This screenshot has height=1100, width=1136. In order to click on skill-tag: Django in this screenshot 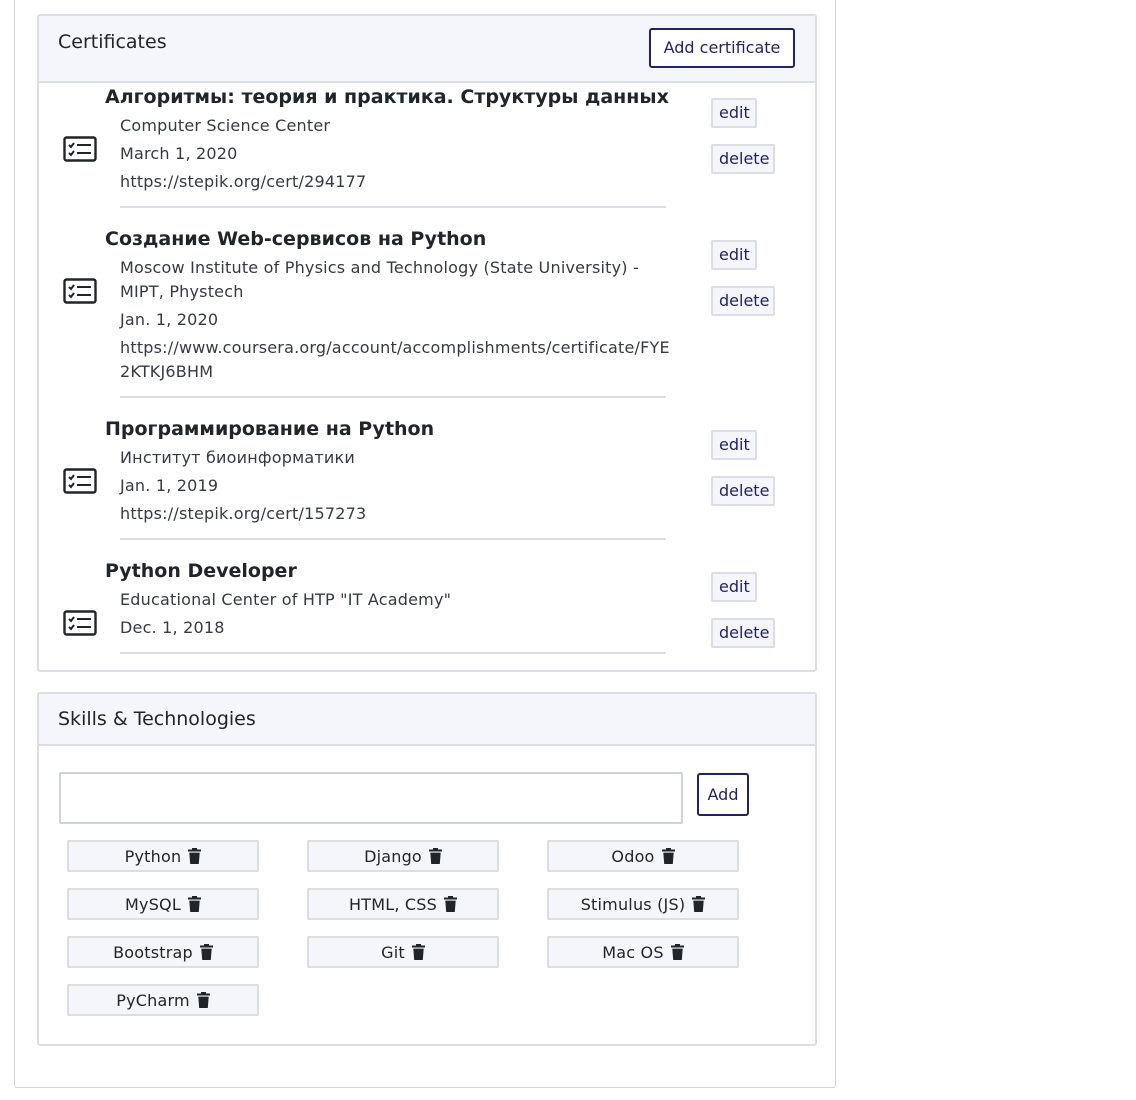, I will do `click(403, 856)`.